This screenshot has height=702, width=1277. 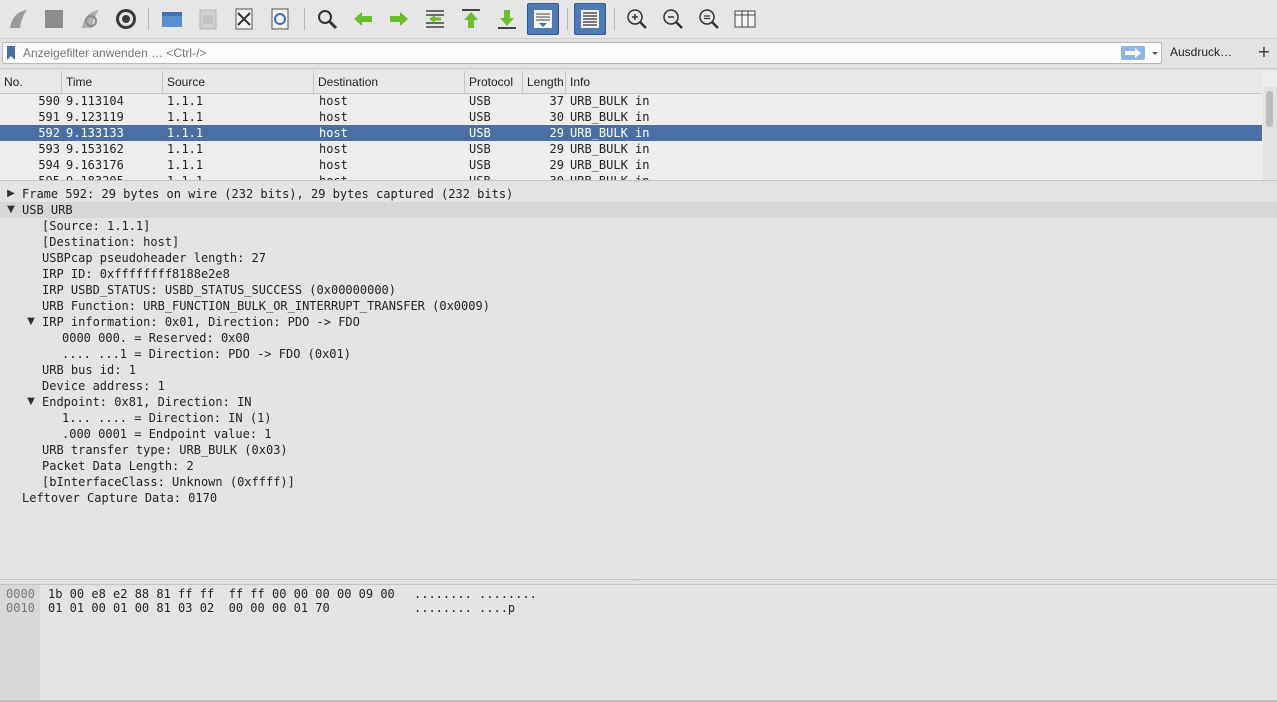 What do you see at coordinates (1264, 52) in the screenshot?
I see `add-filter-button: +` at bounding box center [1264, 52].